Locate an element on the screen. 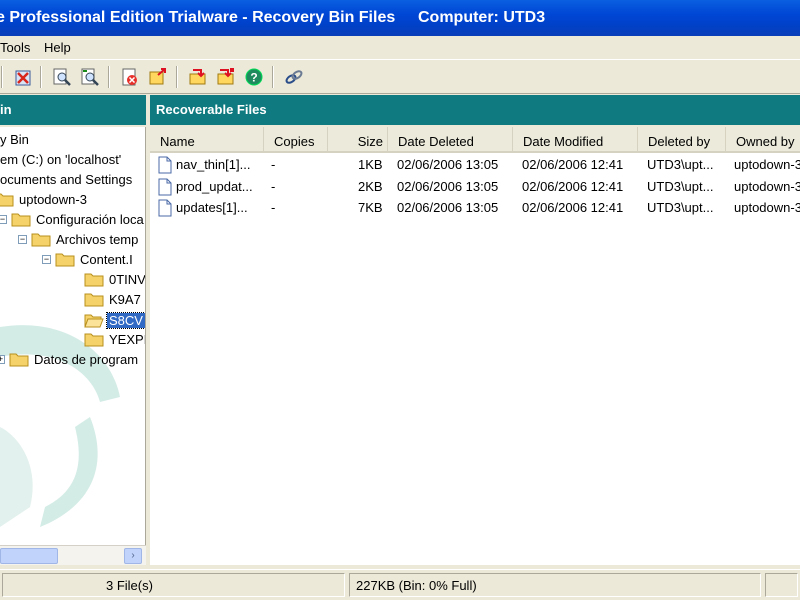 The width and height of the screenshot is (800, 600). tree-item-uptodown: uptodown-3 is located at coordinates (44, 199).